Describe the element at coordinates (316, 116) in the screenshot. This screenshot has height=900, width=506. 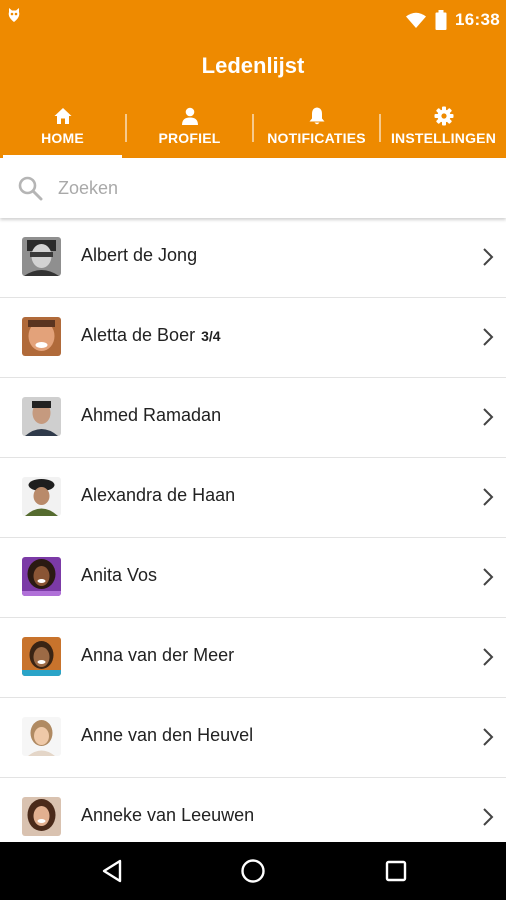
I see `bell-icon` at that location.